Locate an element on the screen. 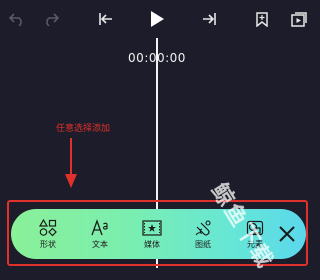 The image size is (320, 280). add-media-button: 媒体 is located at coordinates (152, 234).